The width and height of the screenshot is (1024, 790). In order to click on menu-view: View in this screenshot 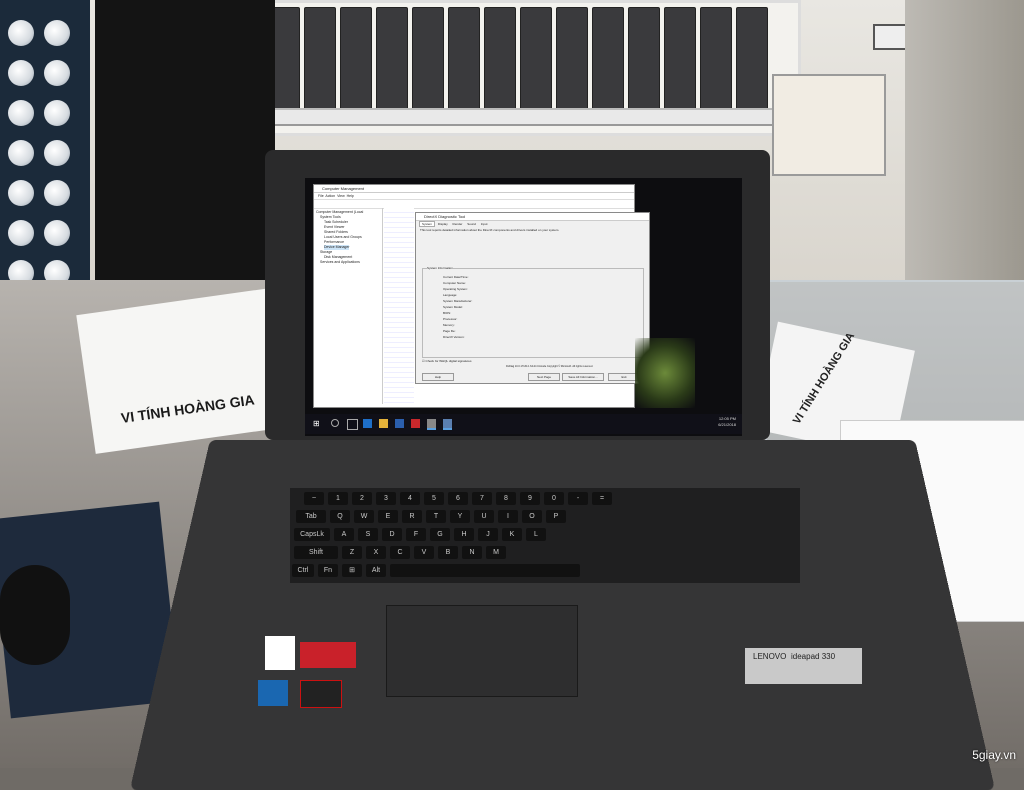, I will do `click(341, 196)`.